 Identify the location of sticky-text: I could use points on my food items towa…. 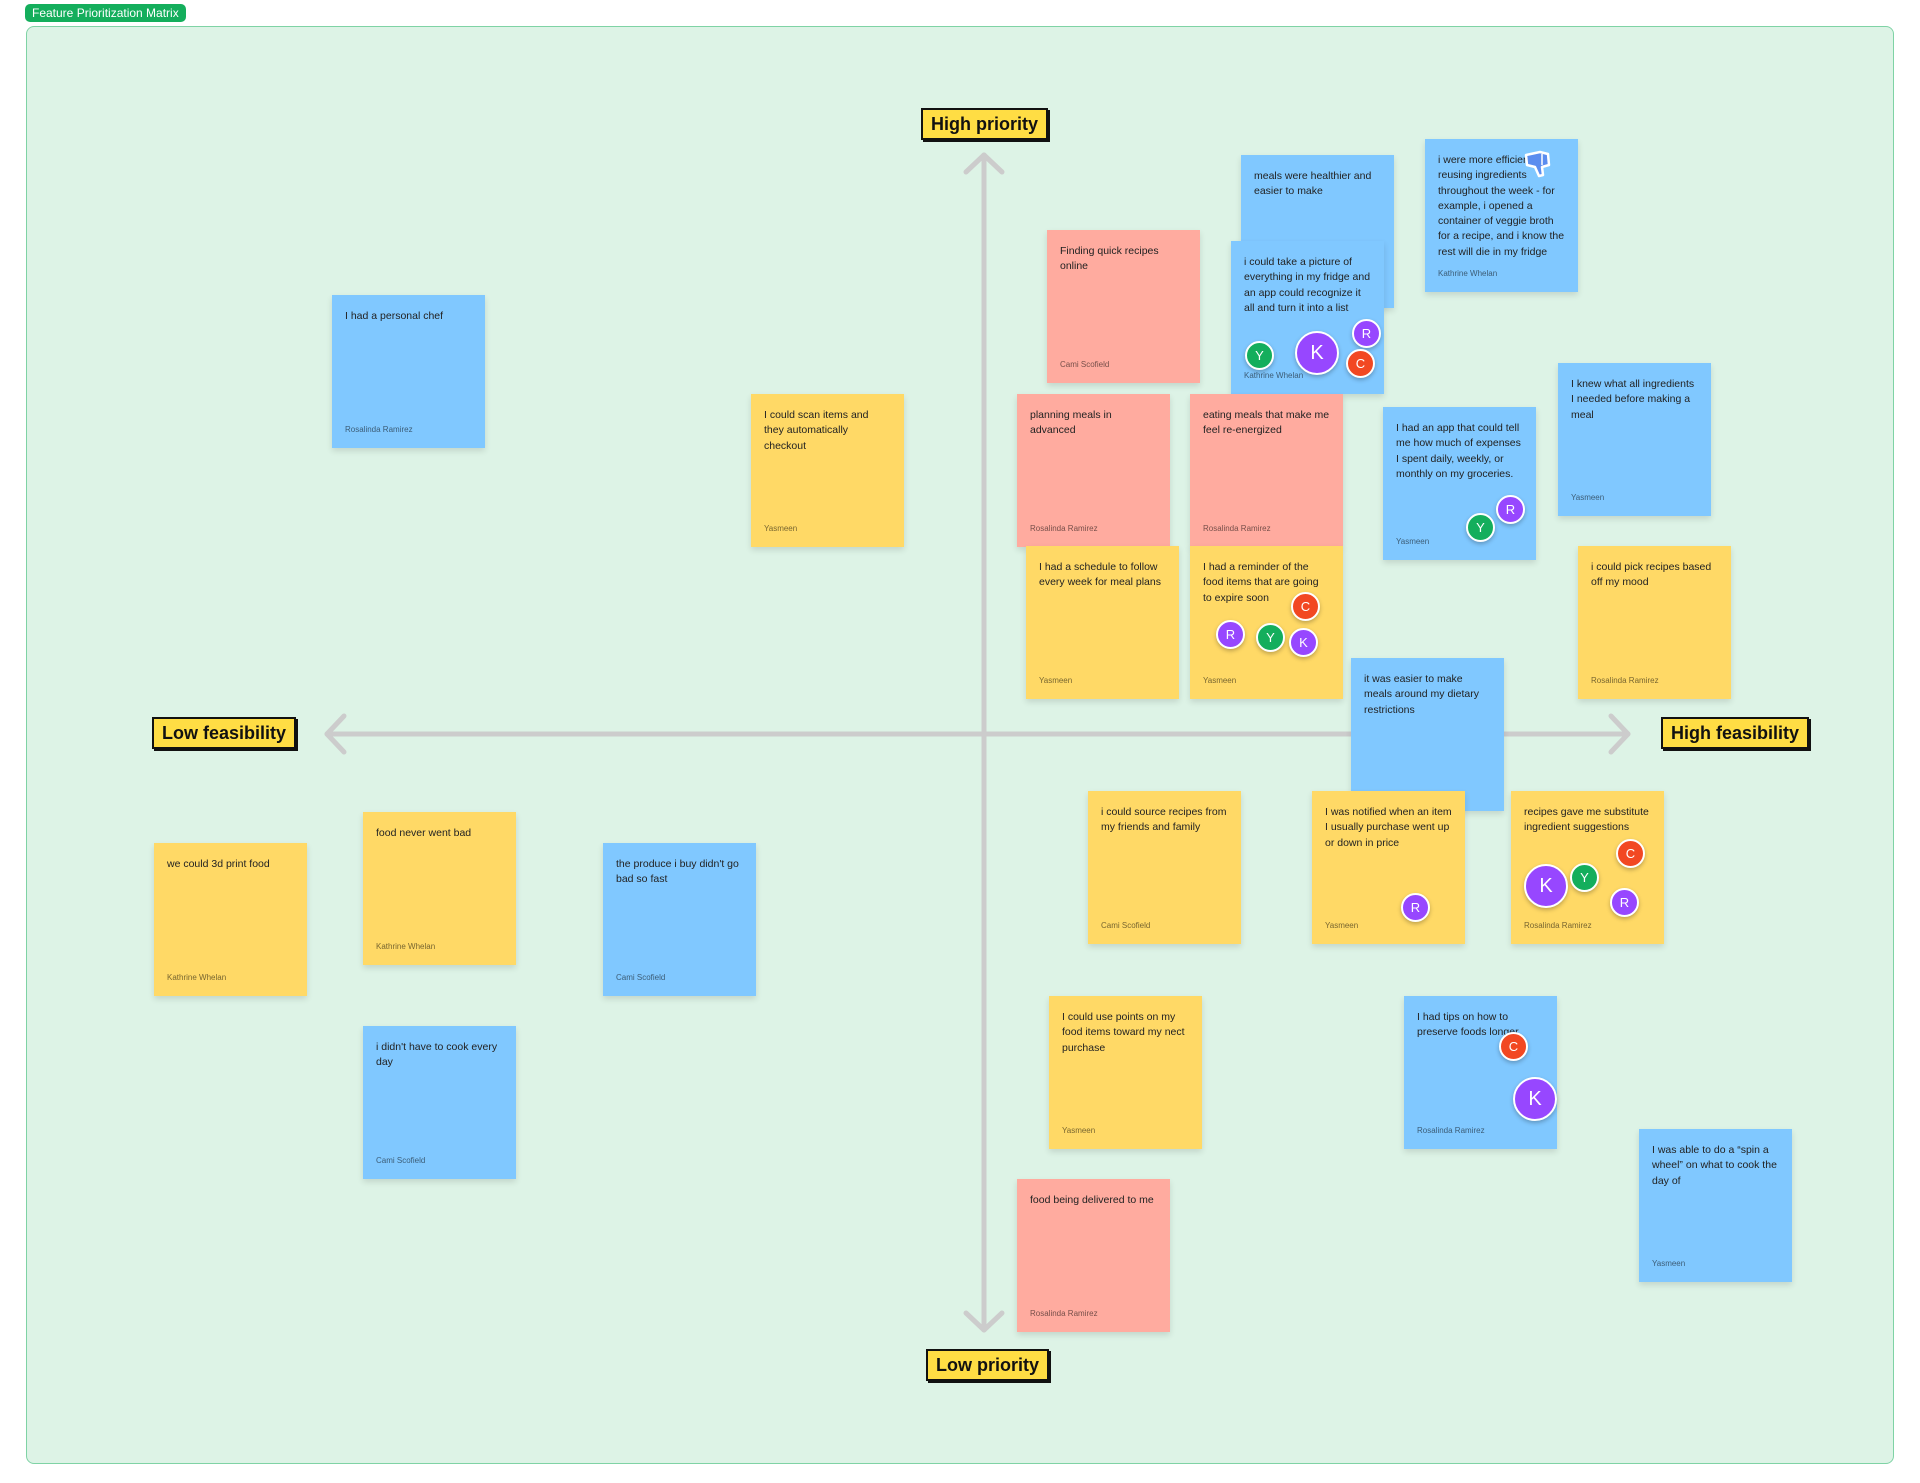
(1123, 1032).